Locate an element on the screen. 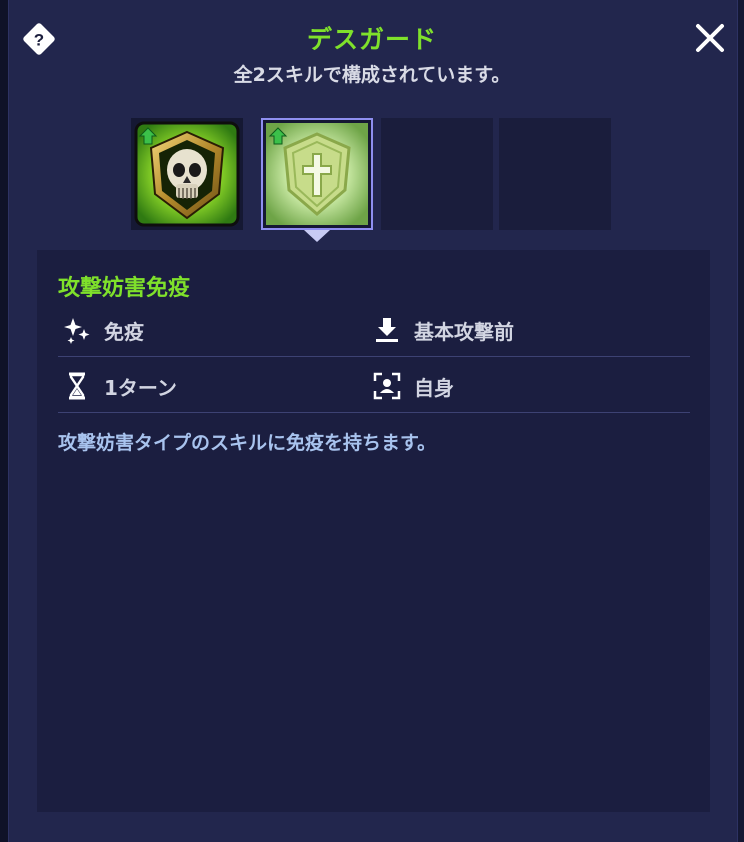 This screenshot has width=744, height=842. skill-slot-skull is located at coordinates (187, 174).